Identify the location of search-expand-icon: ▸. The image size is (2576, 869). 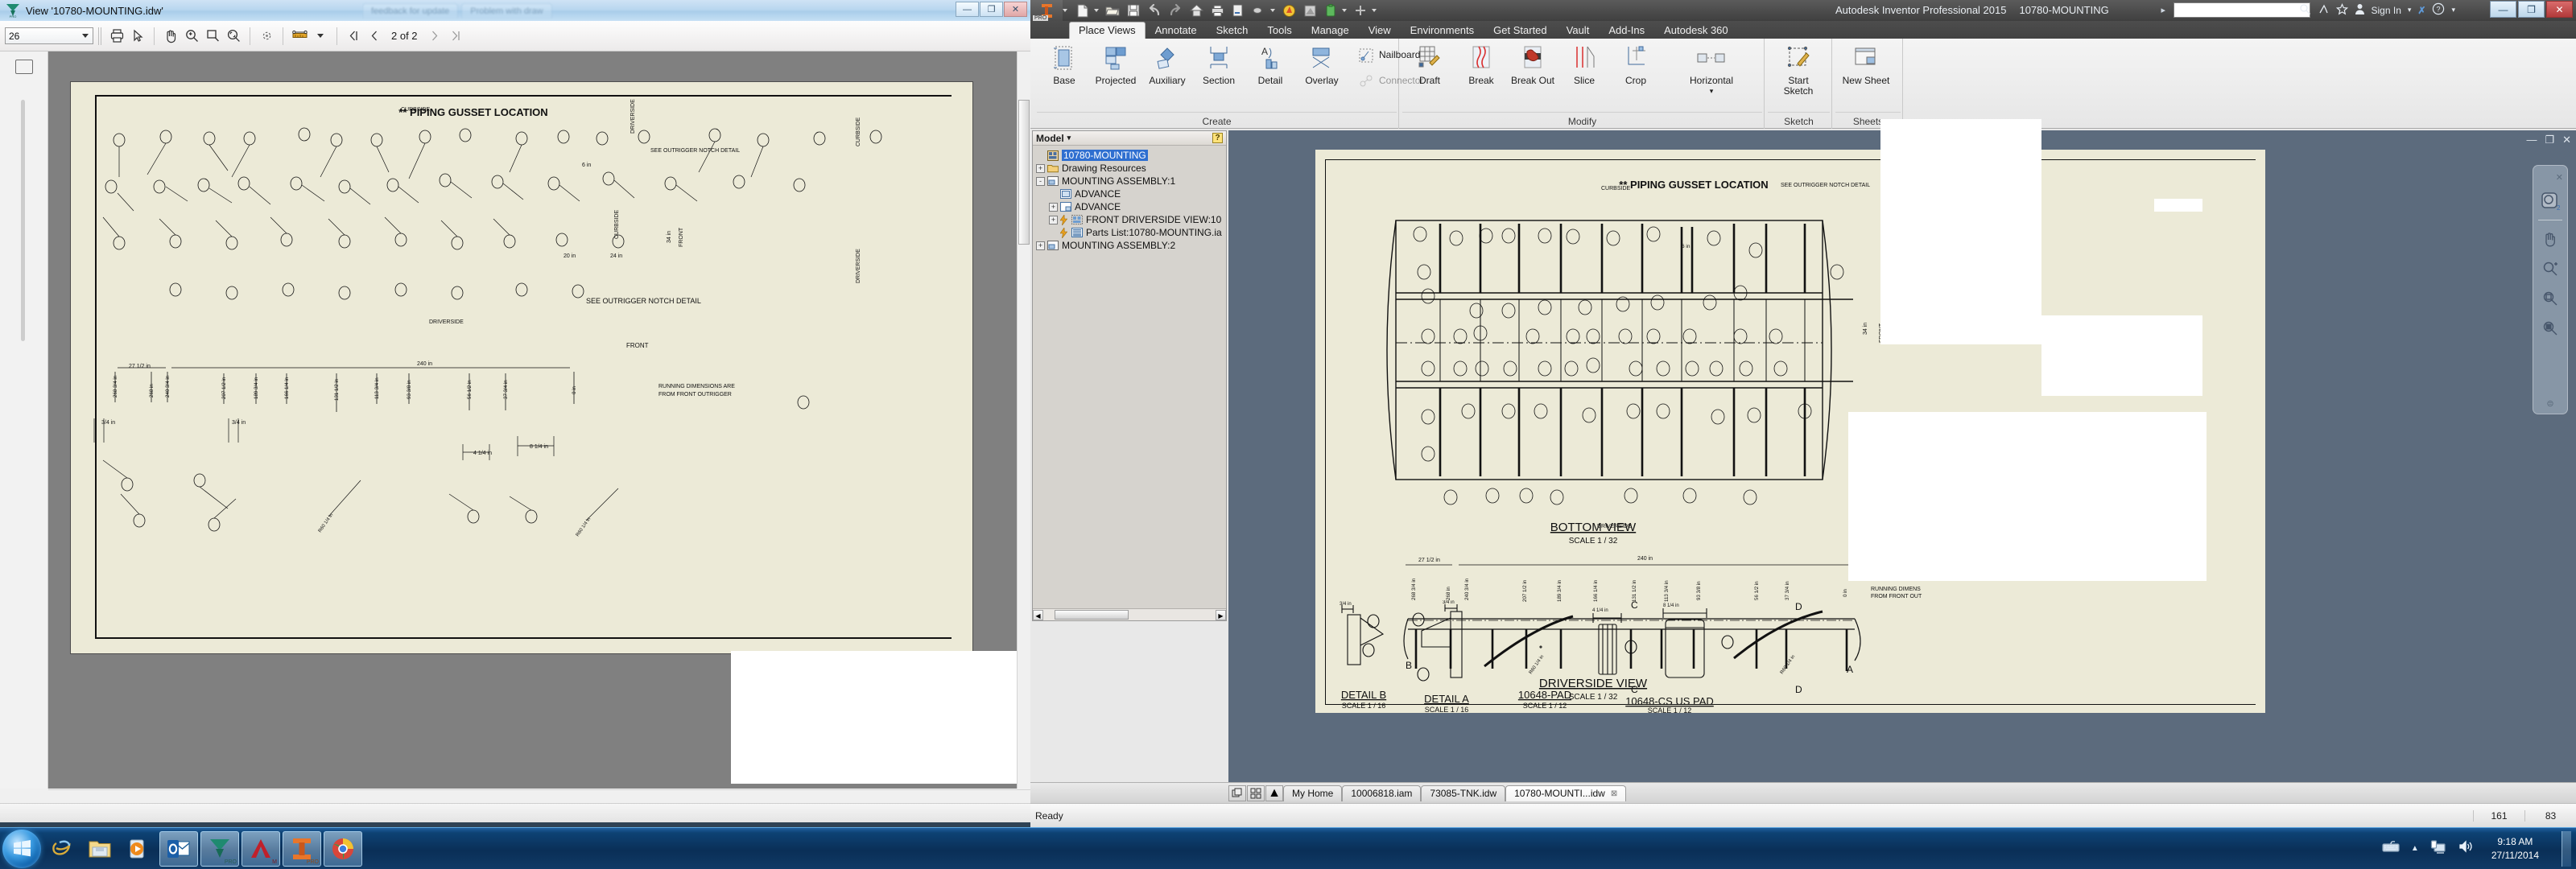
(2163, 10).